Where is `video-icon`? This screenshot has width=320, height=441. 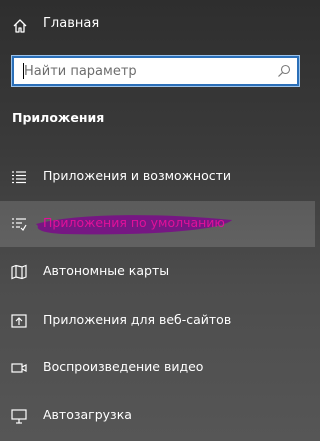
video-icon is located at coordinates (19, 368).